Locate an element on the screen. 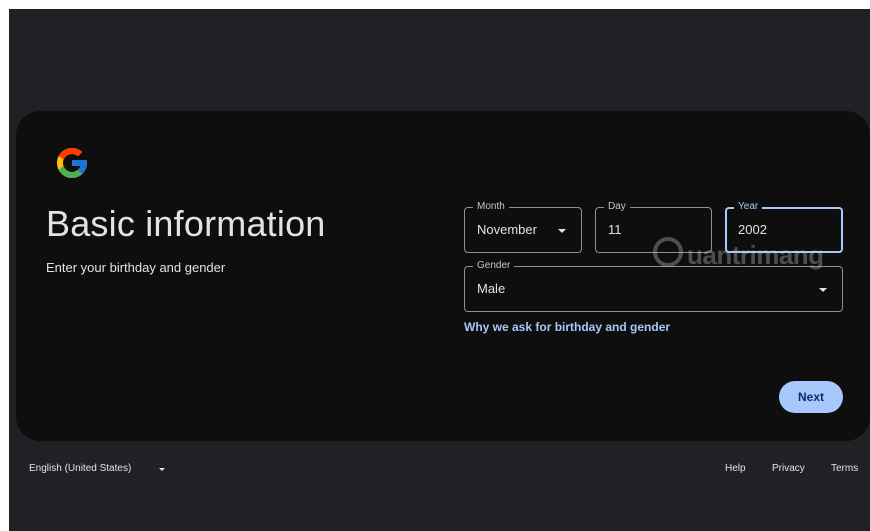 This screenshot has width=870, height=531. privacy-link: Privacy is located at coordinates (788, 468).